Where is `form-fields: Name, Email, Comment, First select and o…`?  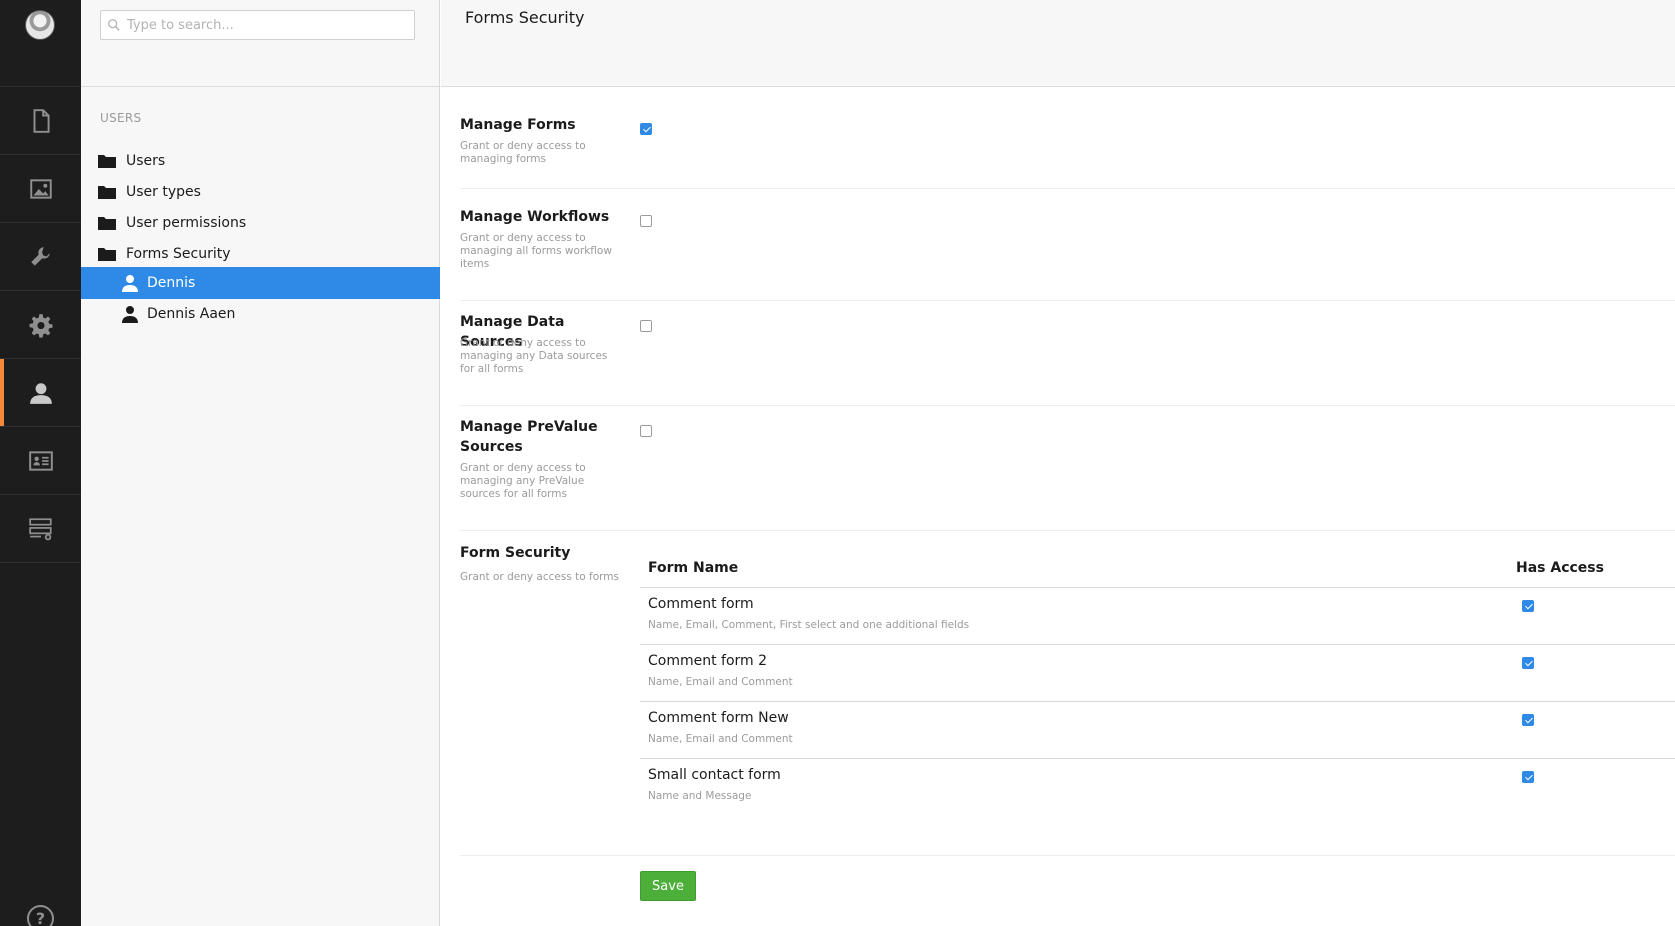 form-fields: Name, Email, Comment, First select and o… is located at coordinates (809, 625).